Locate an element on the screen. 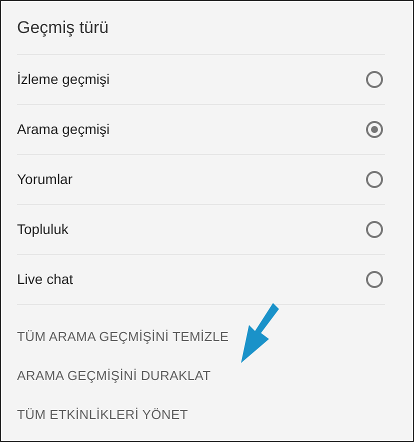 This screenshot has width=414, height=442. action-link: TÜM ARAMA GEÇMİŞİNİ TEMİZLE is located at coordinates (123, 336).